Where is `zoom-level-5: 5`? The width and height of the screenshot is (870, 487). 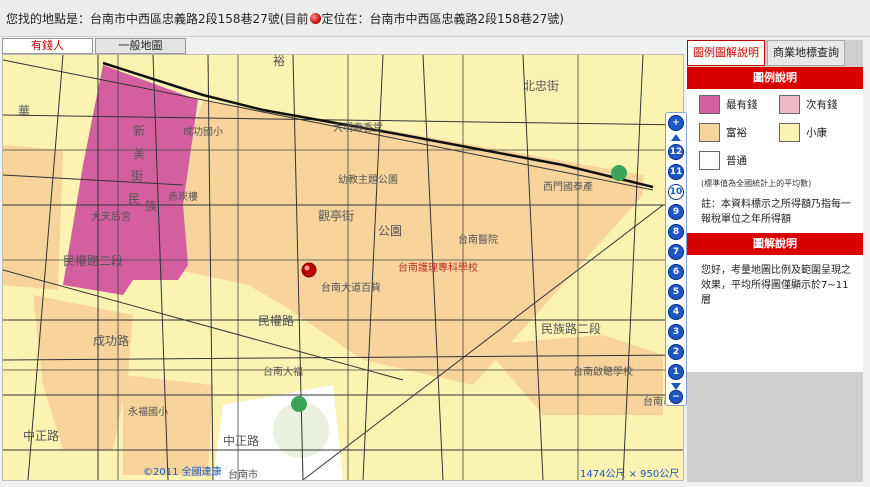
zoom-level-5: 5 is located at coordinates (676, 292).